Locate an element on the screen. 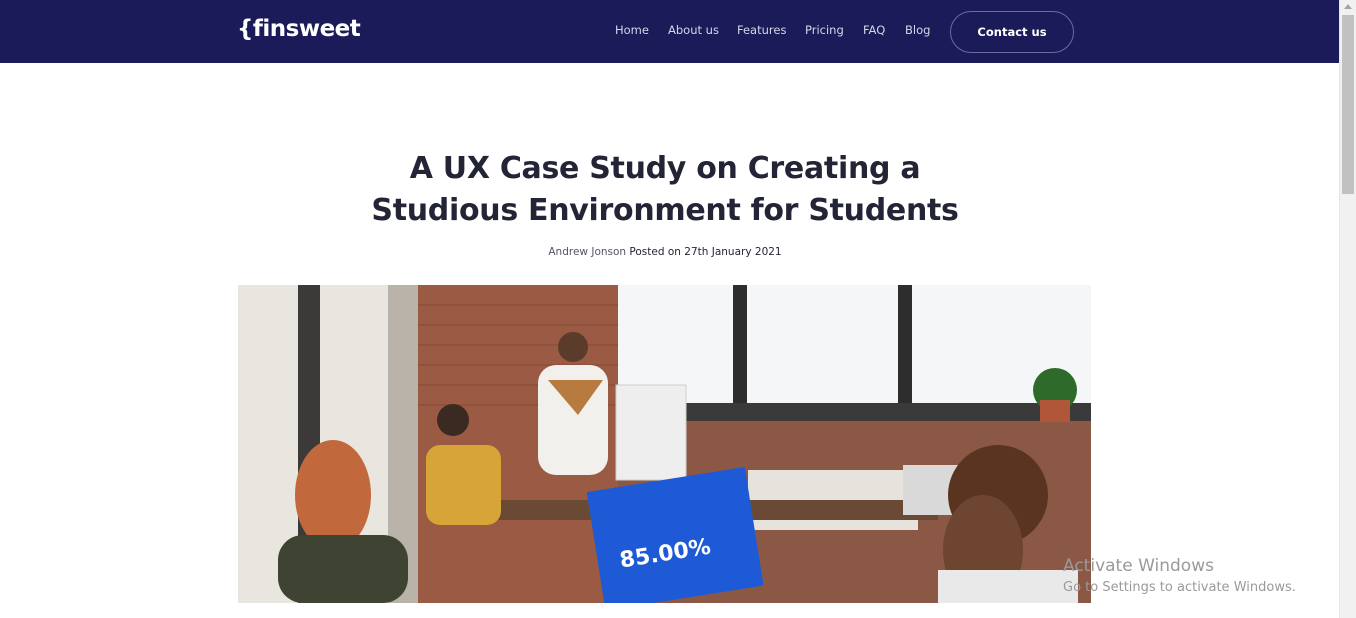 The height and width of the screenshot is (618, 1356). nav-link-blog: Blog is located at coordinates (917, 30).